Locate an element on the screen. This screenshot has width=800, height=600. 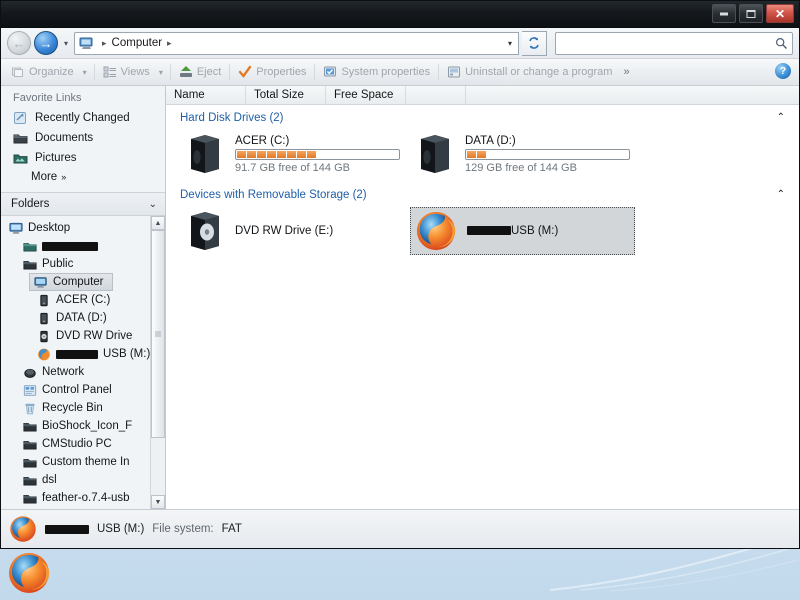
tree-item-label: ACER (C:) is located at coordinates (83, 300).